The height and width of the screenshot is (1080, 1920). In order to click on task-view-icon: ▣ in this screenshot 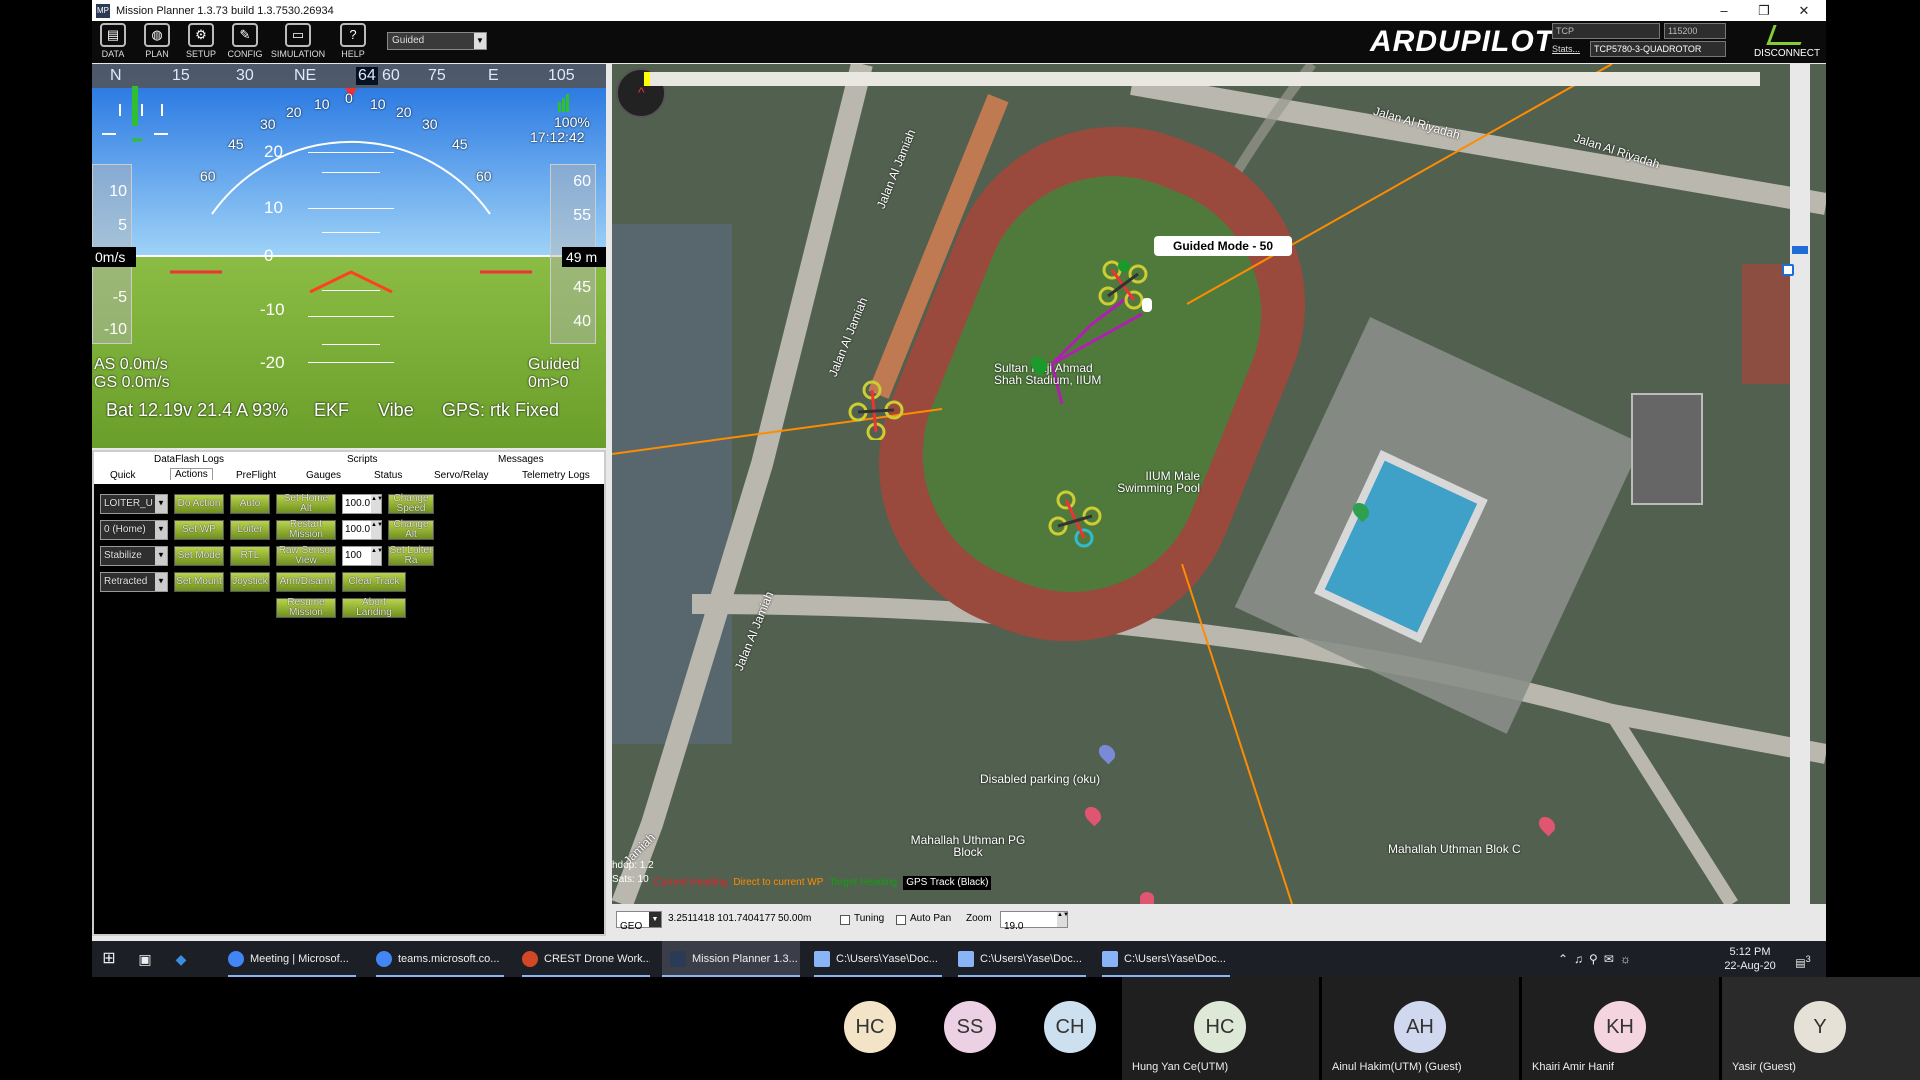, I will do `click(145, 959)`.